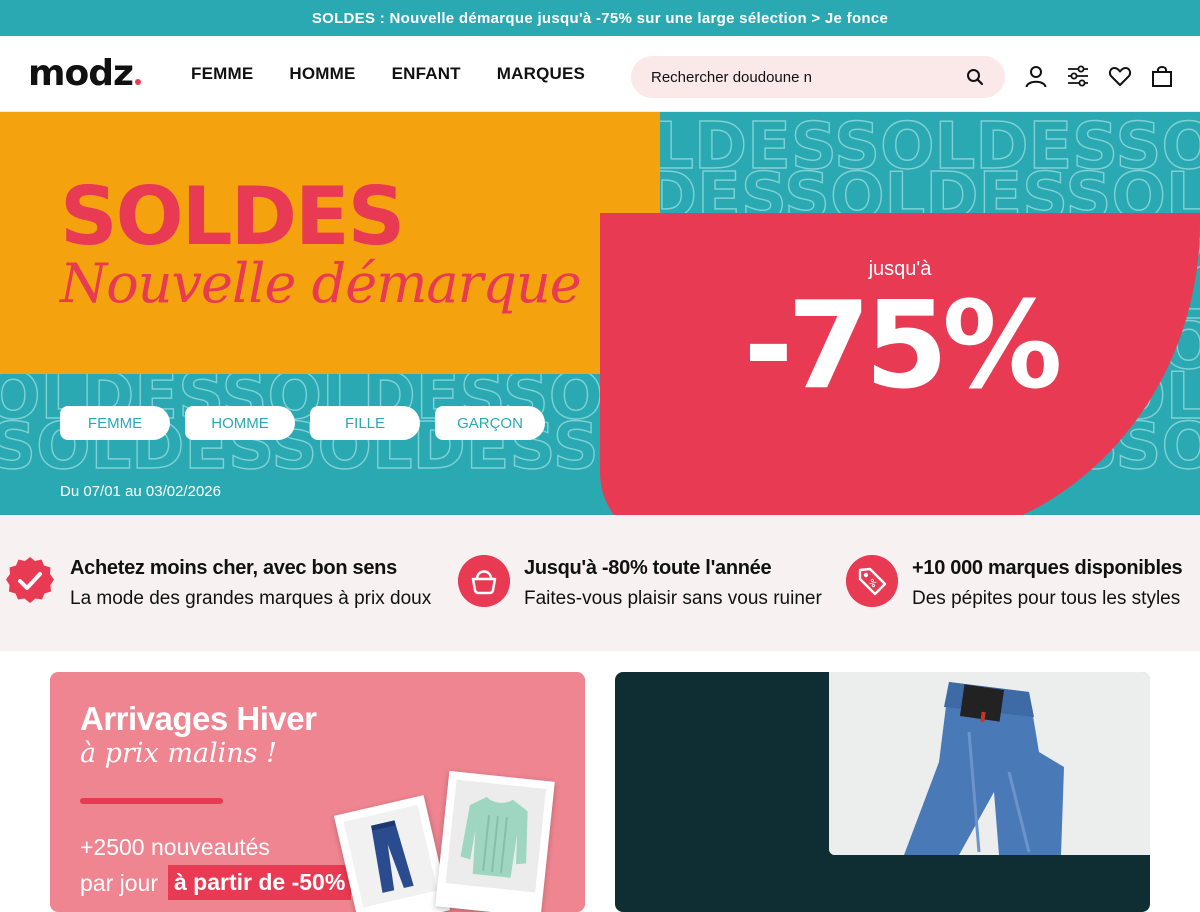 The height and width of the screenshot is (912, 1200). Describe the element at coordinates (175, 847) in the screenshot. I see `promo-count: +2500 nouveautés` at that location.